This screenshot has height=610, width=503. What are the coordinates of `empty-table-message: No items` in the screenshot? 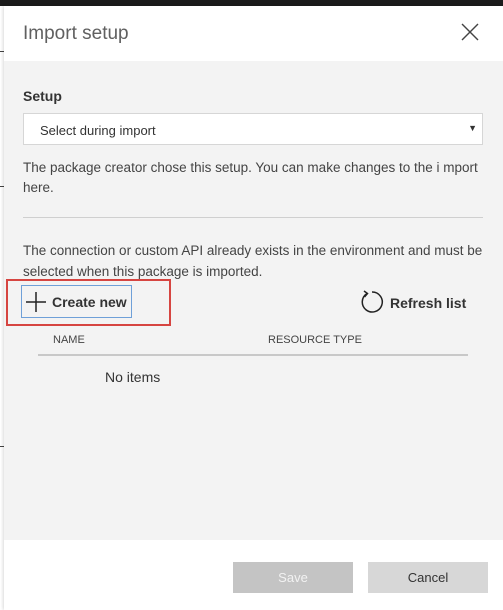 It's located at (133, 377).